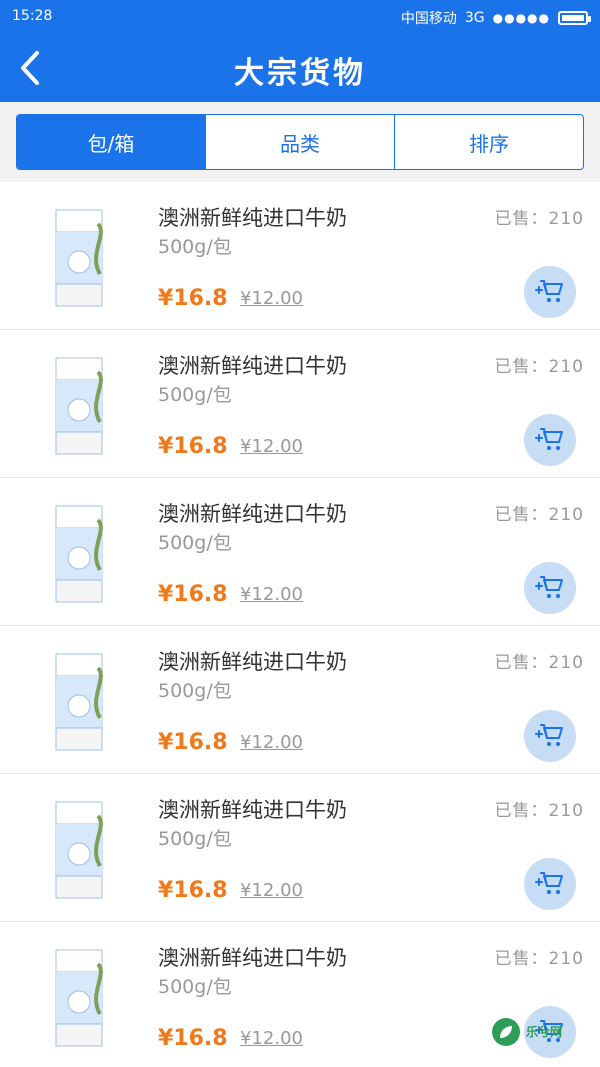 The width and height of the screenshot is (600, 1067). I want to click on status-time: 15:28, so click(32, 16).